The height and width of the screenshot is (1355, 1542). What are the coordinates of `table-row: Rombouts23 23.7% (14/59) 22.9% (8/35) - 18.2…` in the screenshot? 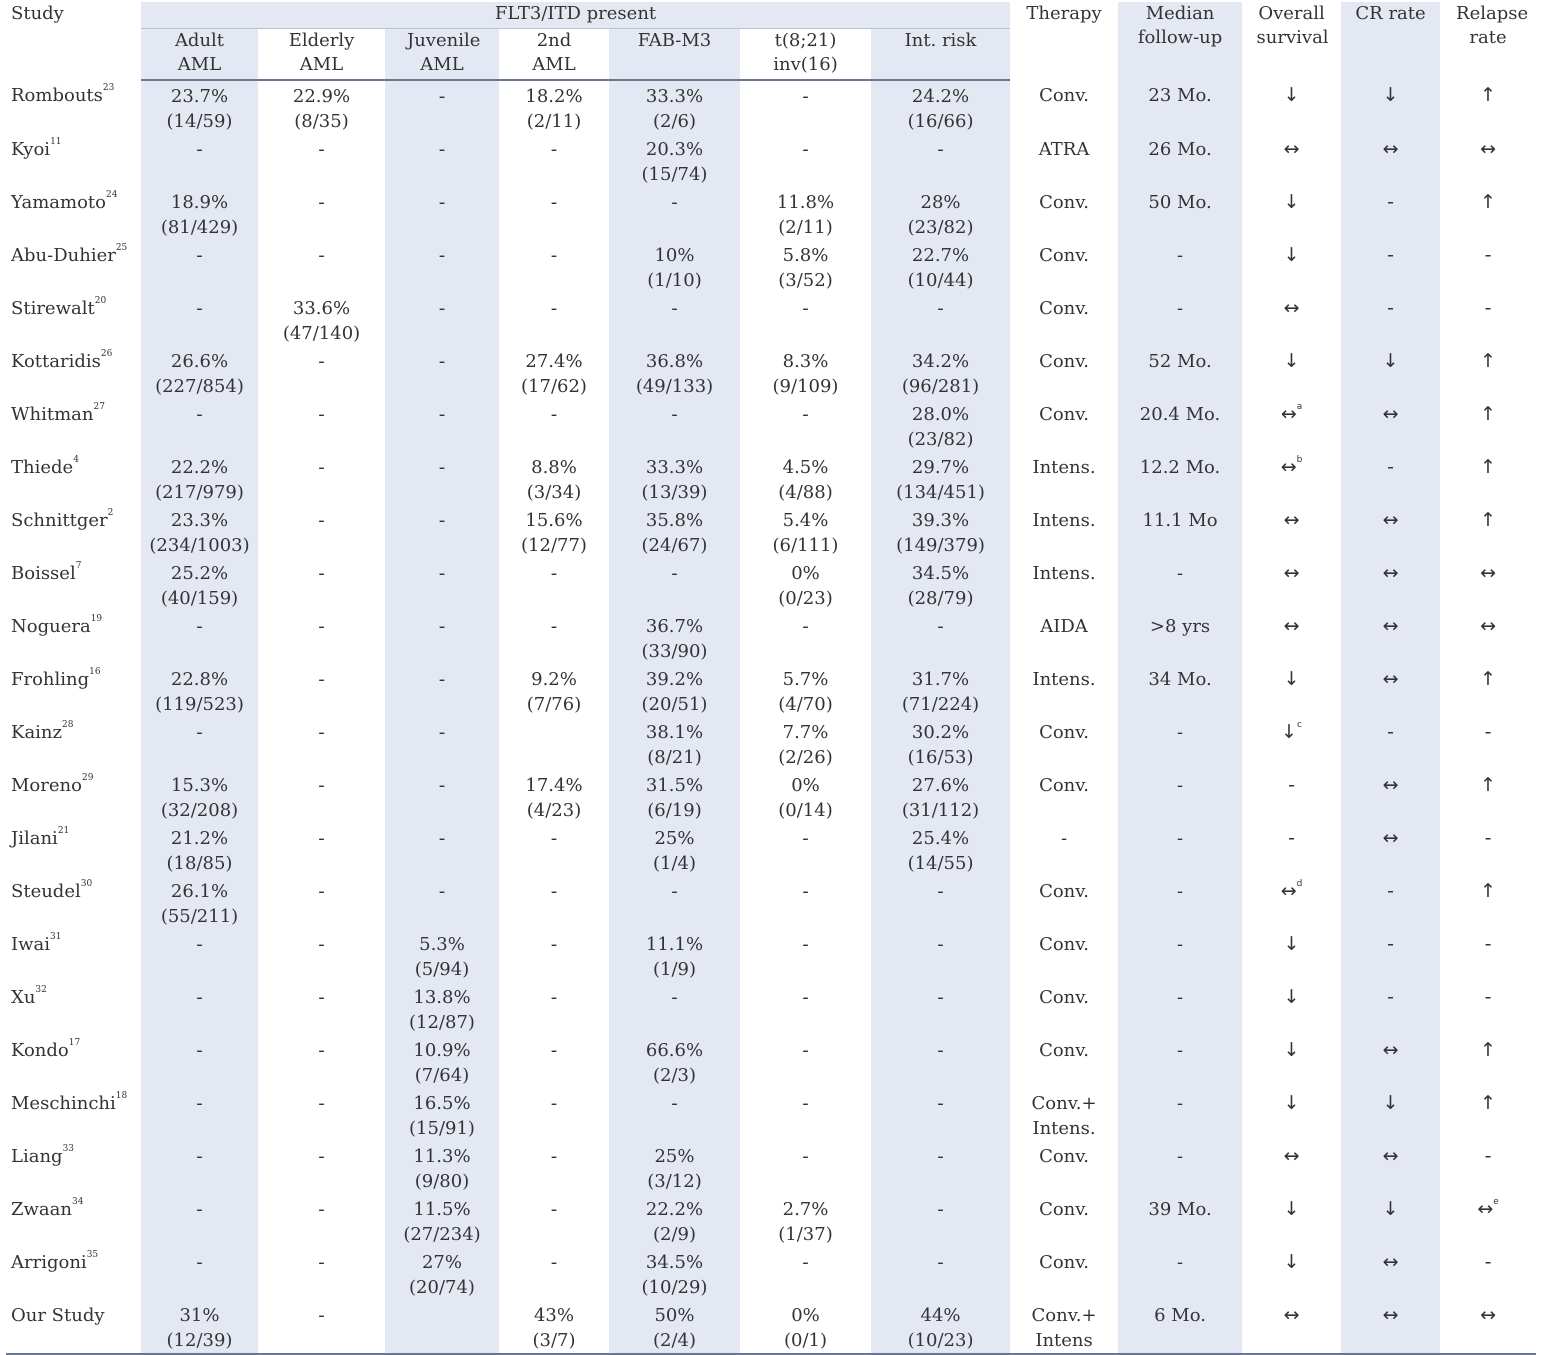 It's located at (771, 107).